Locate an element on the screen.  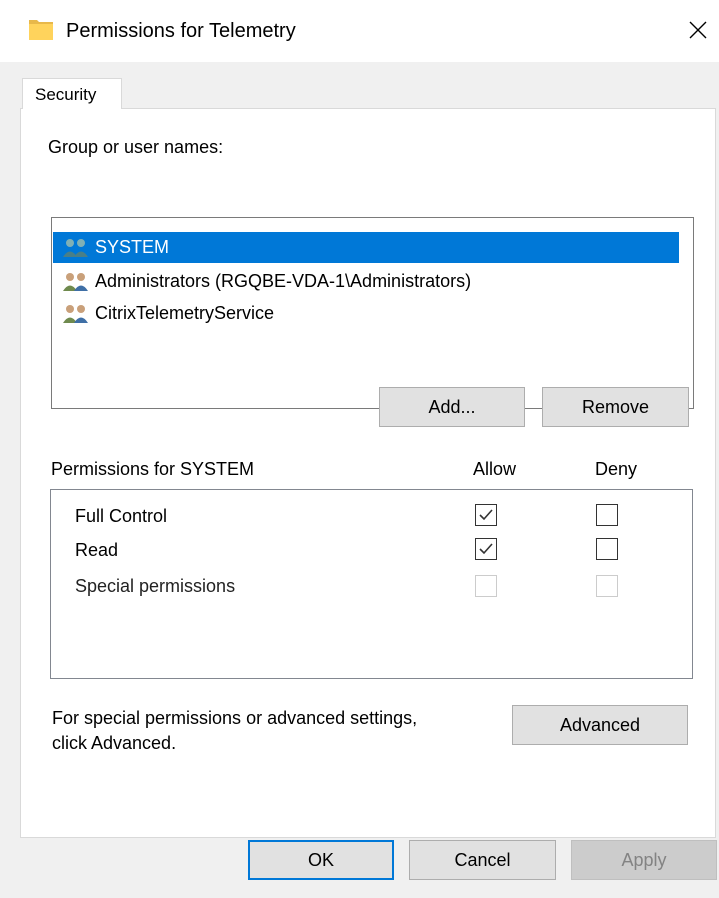
tab-security-label: Security is located at coordinates (66, 94).